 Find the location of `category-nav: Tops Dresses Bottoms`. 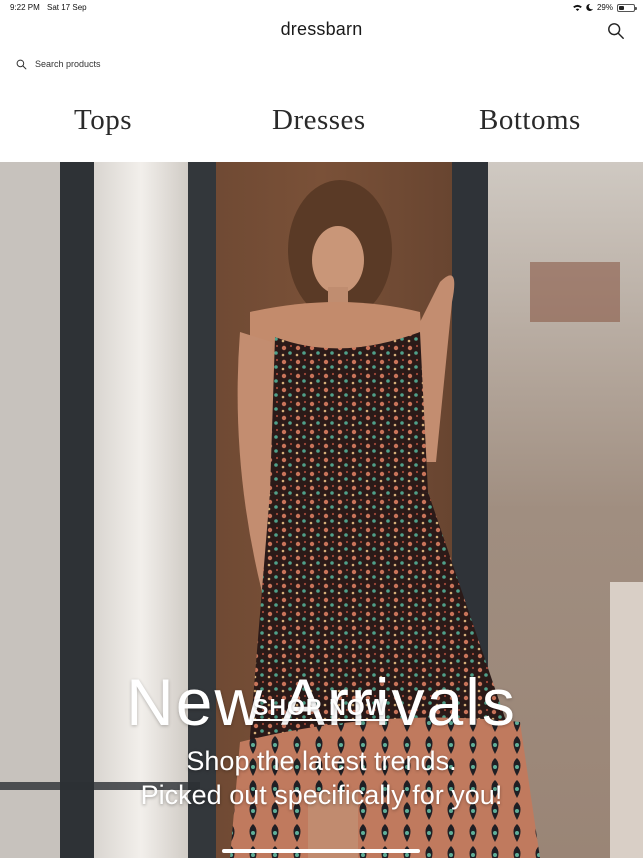

category-nav: Tops Dresses Bottoms is located at coordinates (321, 126).